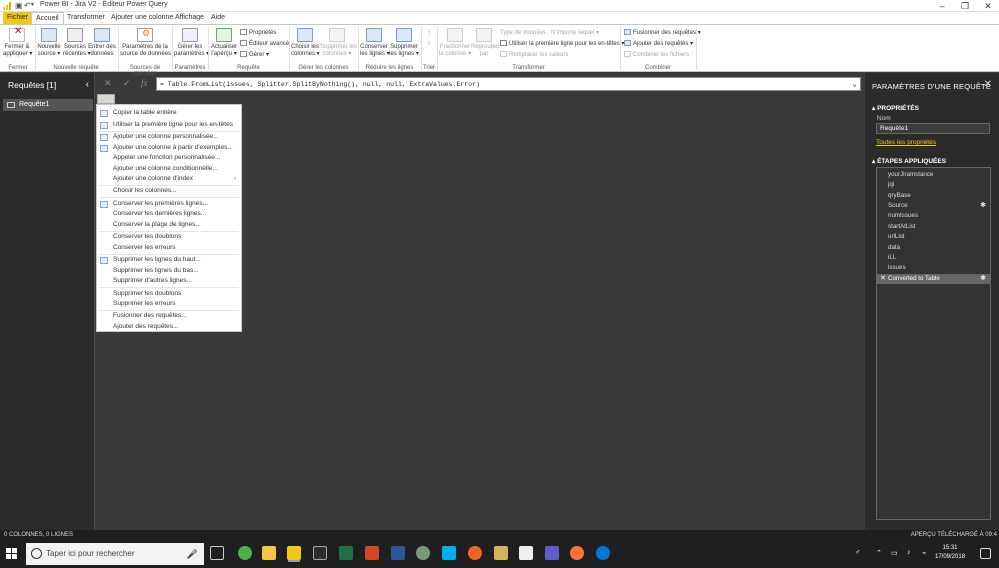  What do you see at coordinates (102, 43) in the screenshot?
I see `enter-data-button: Entrer des données` at bounding box center [102, 43].